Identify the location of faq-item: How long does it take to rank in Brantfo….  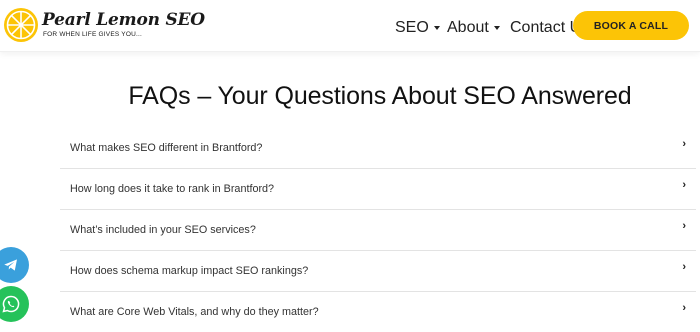
(378, 189).